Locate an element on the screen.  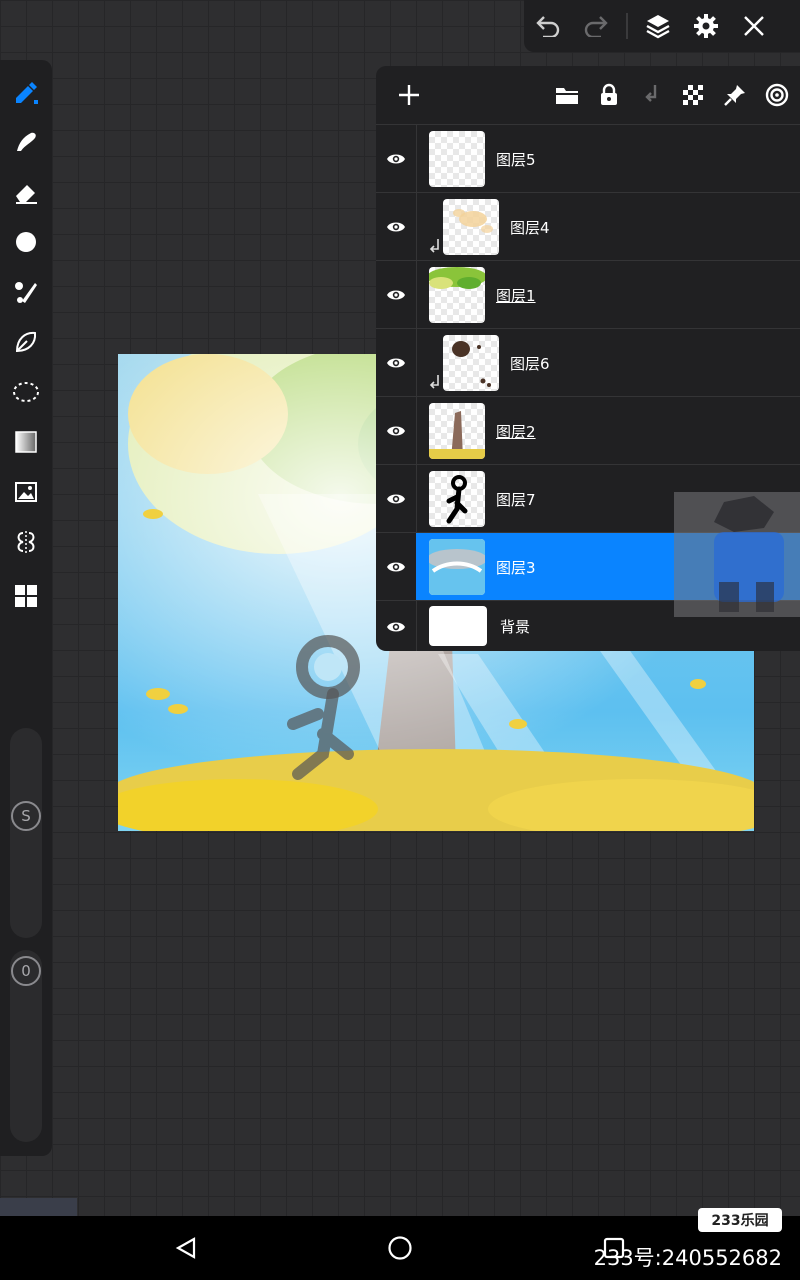
lasso-icon is located at coordinates (26, 342).